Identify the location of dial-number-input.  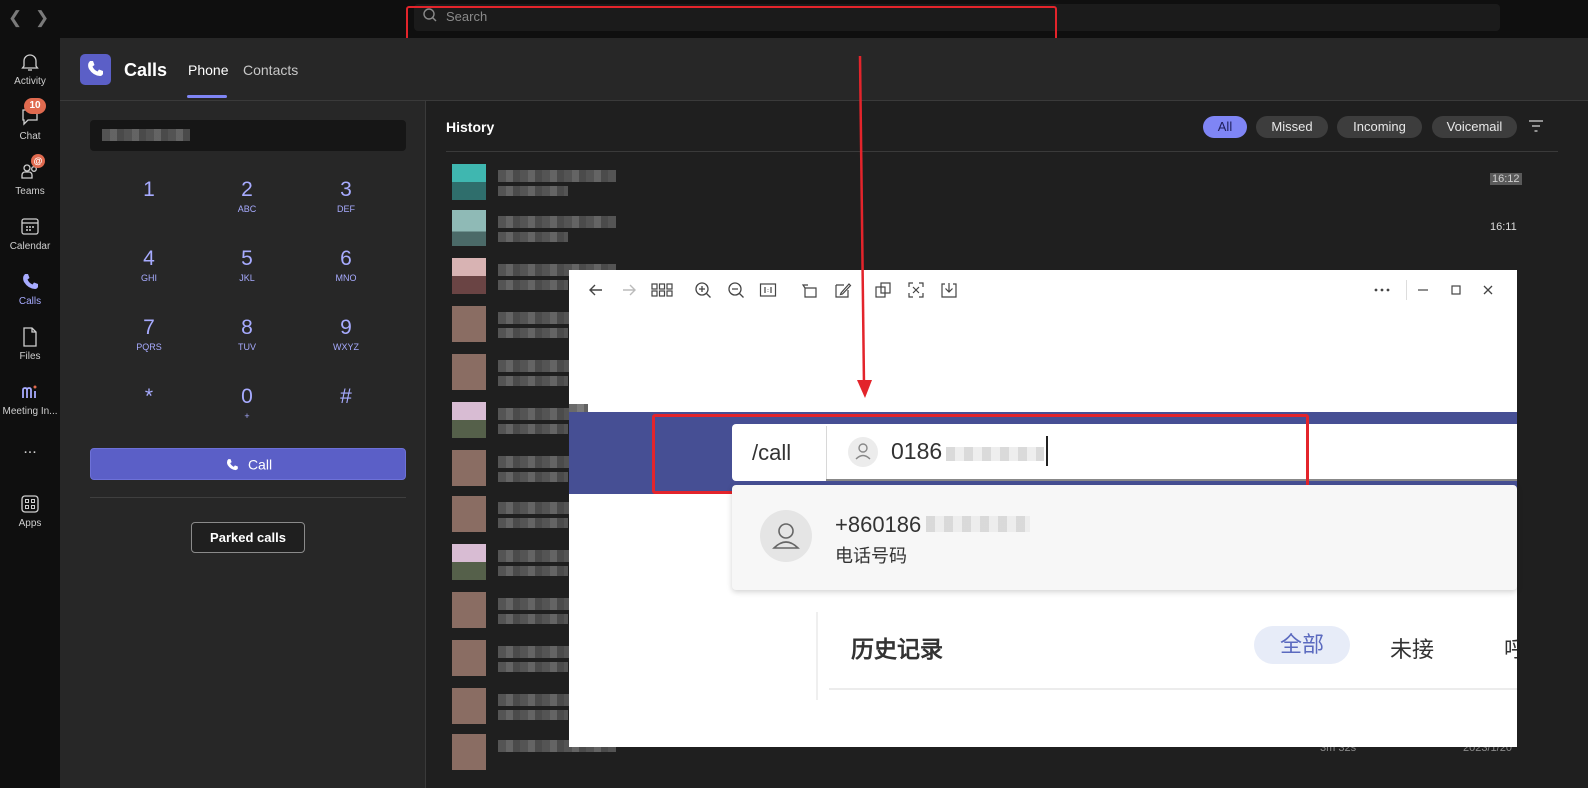
(248, 135).